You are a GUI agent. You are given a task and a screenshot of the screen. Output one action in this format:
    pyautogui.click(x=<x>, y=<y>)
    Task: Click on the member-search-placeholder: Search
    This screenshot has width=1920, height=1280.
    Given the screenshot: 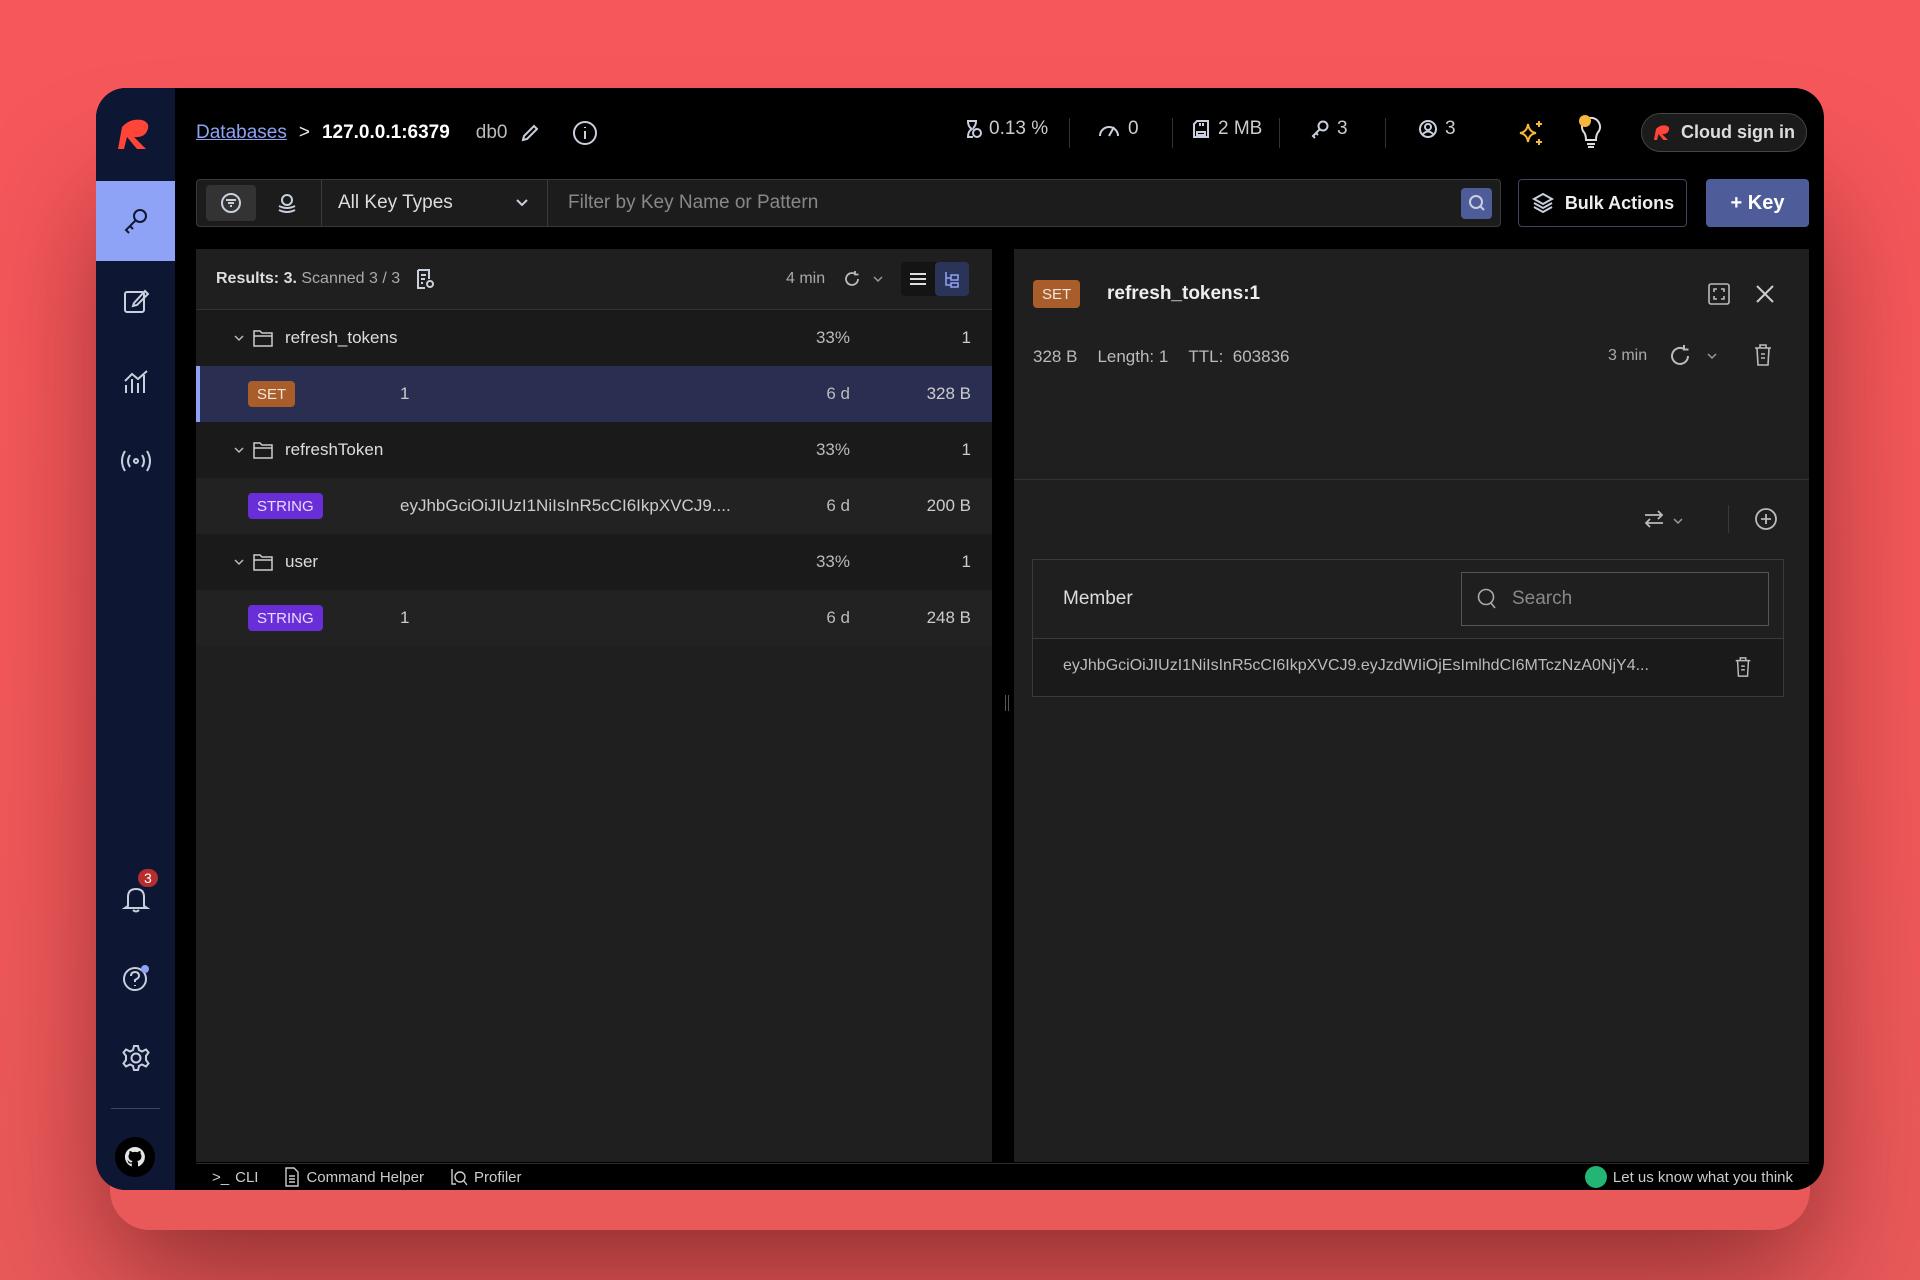 What is the action you would take?
    pyautogui.click(x=1542, y=598)
    